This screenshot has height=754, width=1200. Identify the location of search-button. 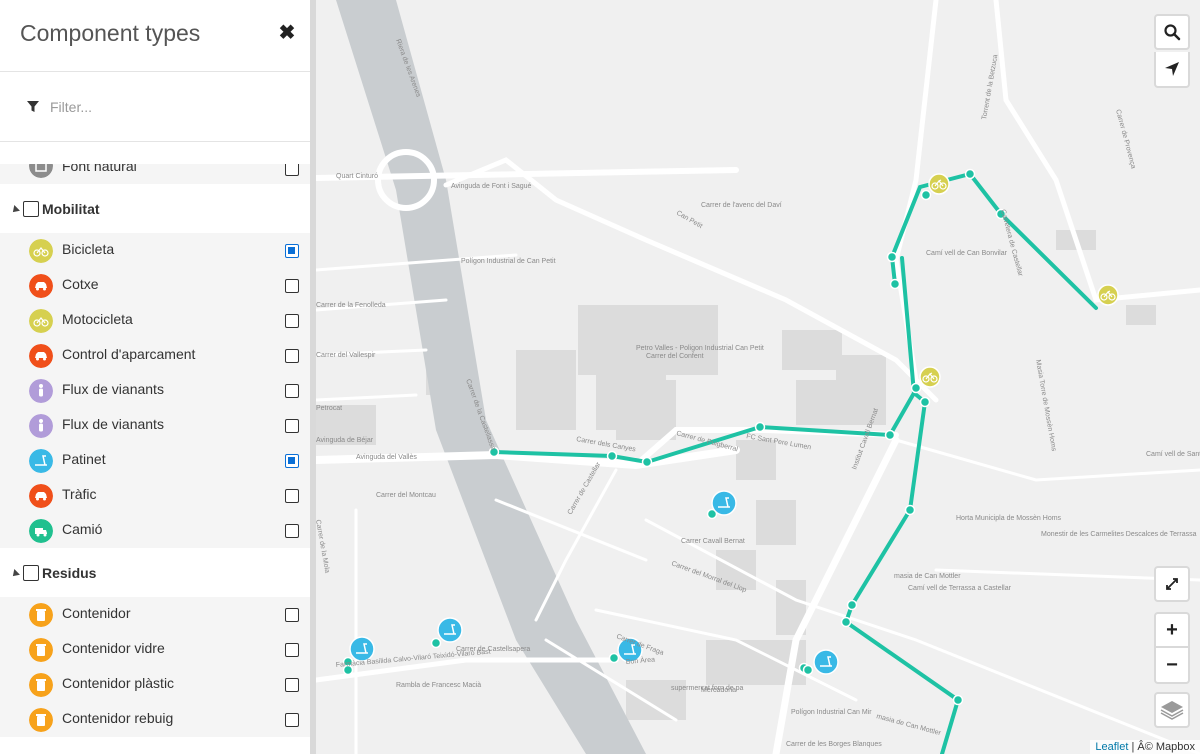
(1172, 32).